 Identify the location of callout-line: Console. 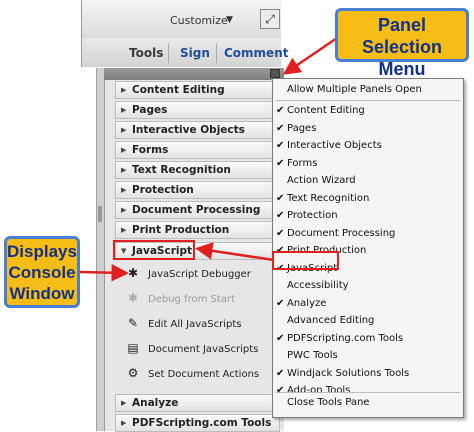
(42, 272).